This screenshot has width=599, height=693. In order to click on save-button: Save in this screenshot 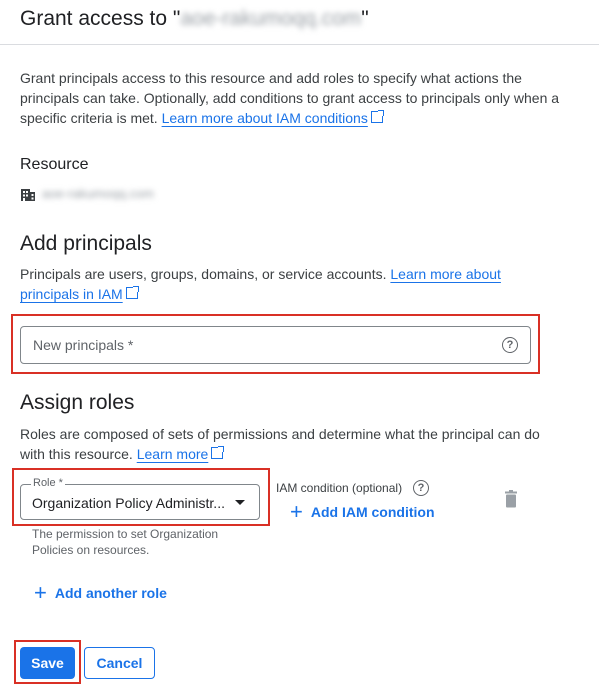, I will do `click(47, 663)`.